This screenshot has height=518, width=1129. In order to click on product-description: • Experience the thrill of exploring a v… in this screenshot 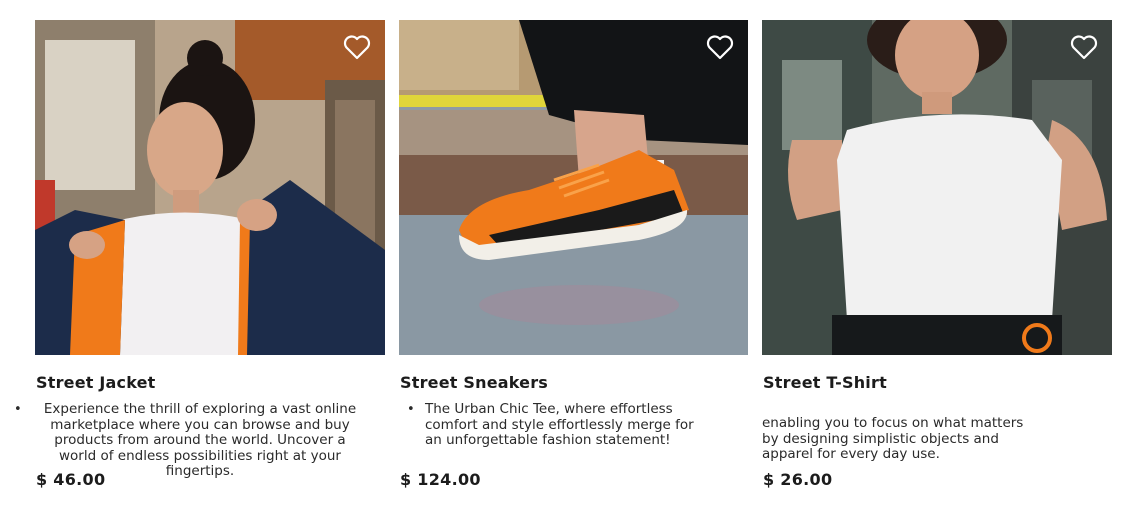, I will do `click(189, 440)`.